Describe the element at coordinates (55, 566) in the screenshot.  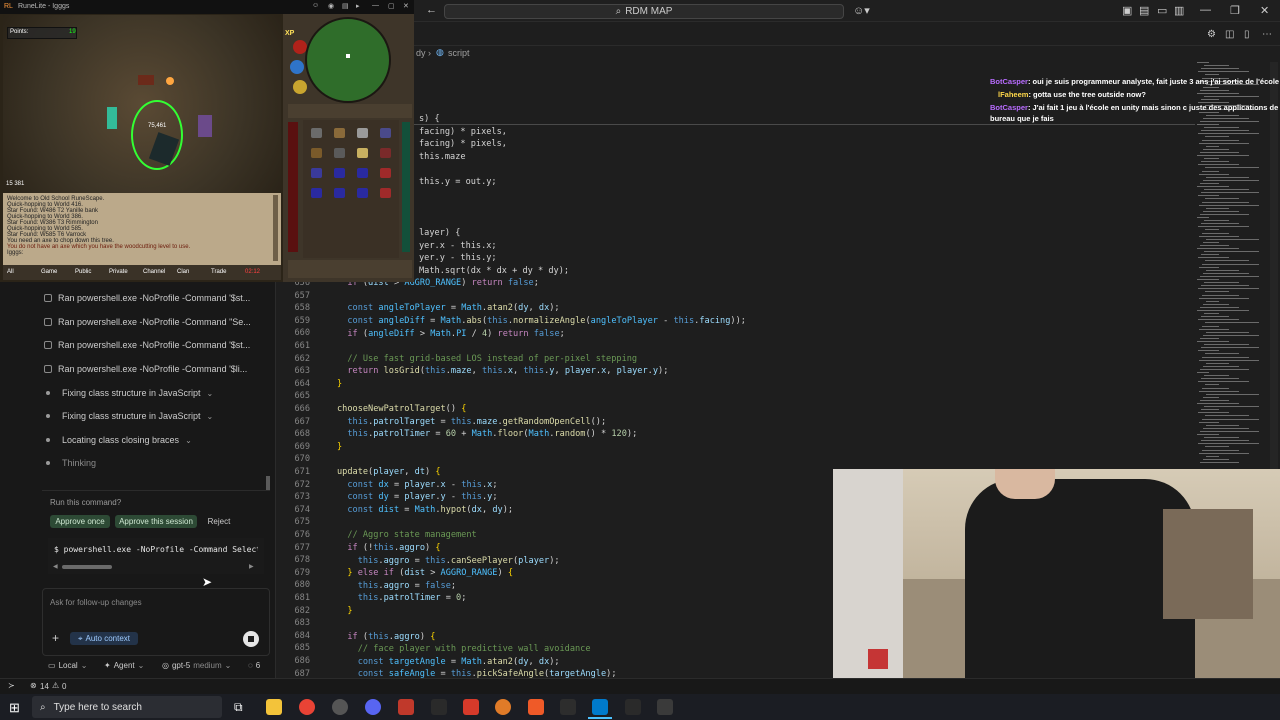
I see `scroll-left-icon: ◀` at that location.